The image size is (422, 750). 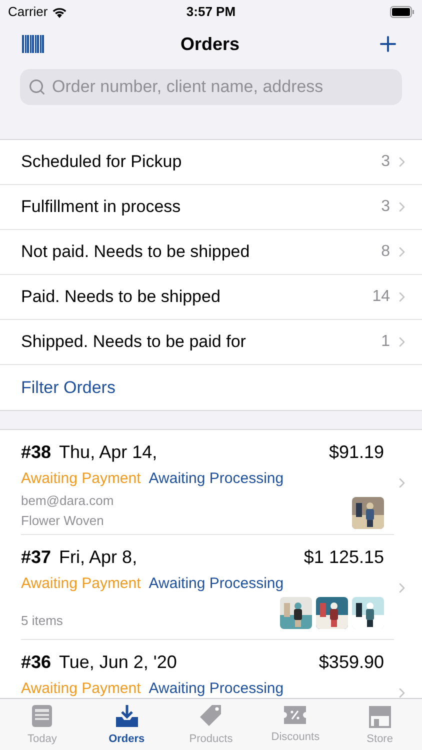 What do you see at coordinates (121, 297) in the screenshot?
I see `filter-label: Paid. Needs to be shipped` at bounding box center [121, 297].